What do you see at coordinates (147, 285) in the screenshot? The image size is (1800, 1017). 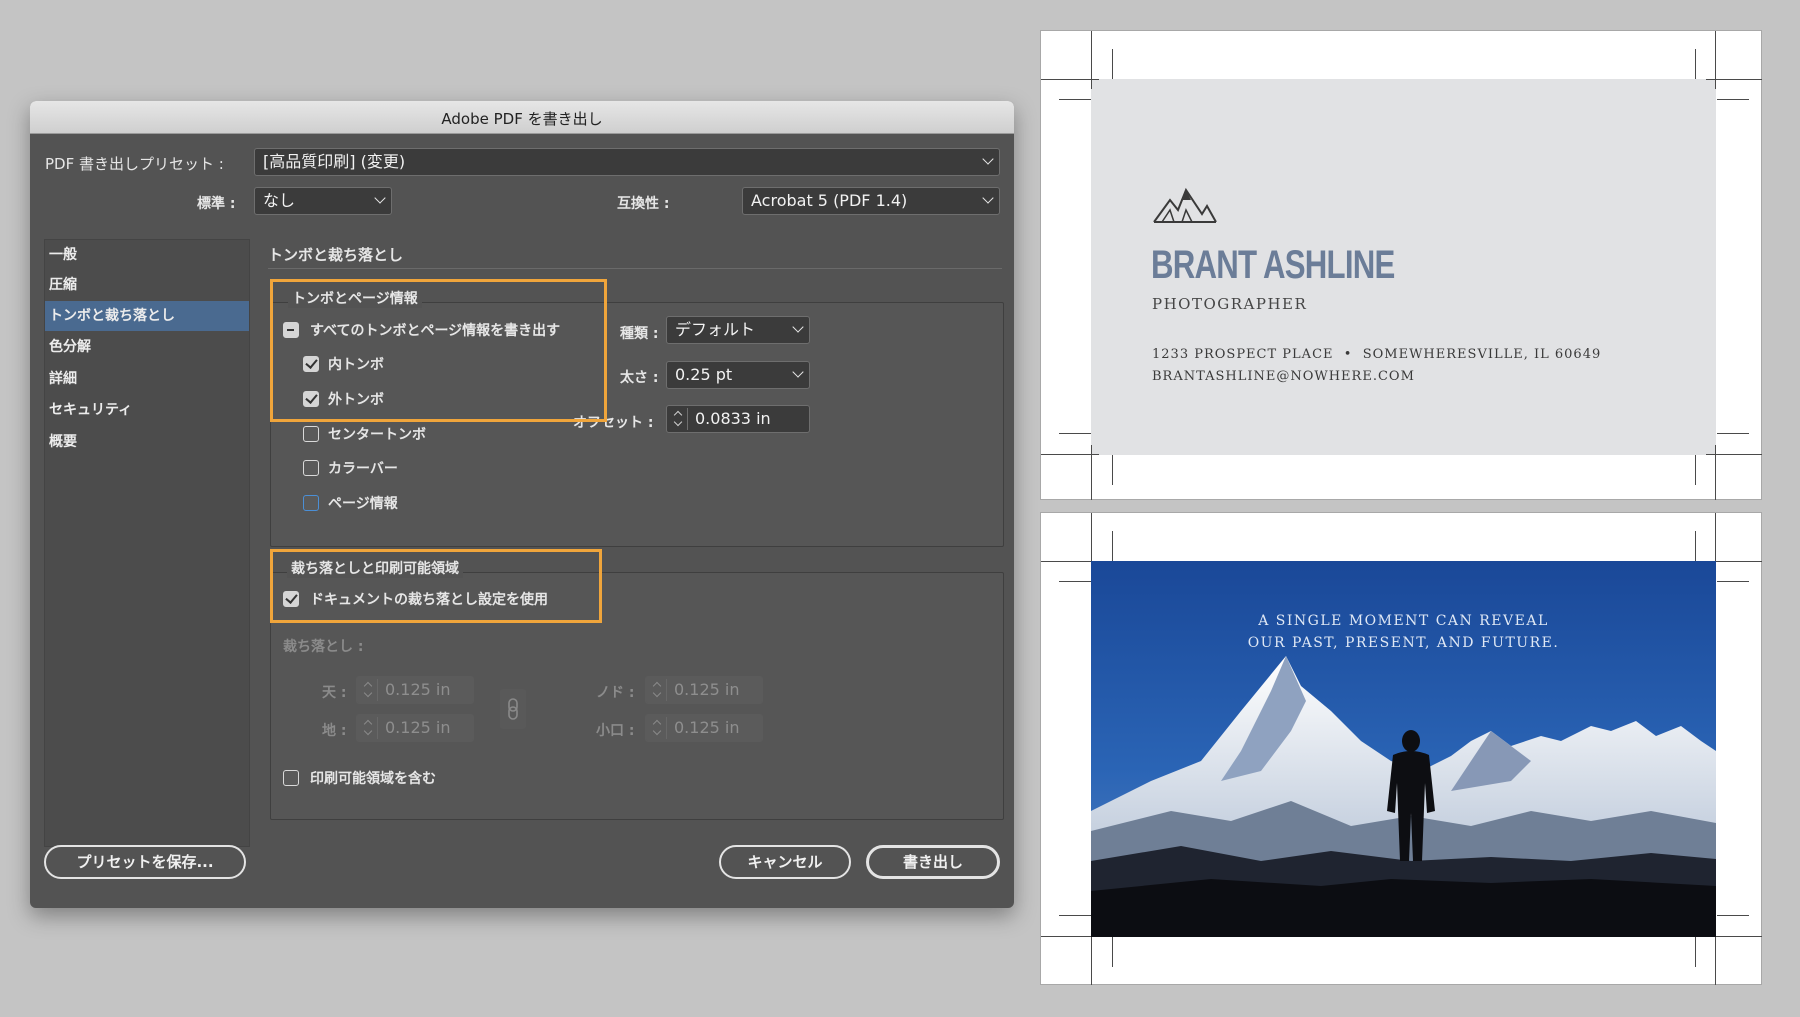 I see `sidebar-item-compression: 圧縮` at bounding box center [147, 285].